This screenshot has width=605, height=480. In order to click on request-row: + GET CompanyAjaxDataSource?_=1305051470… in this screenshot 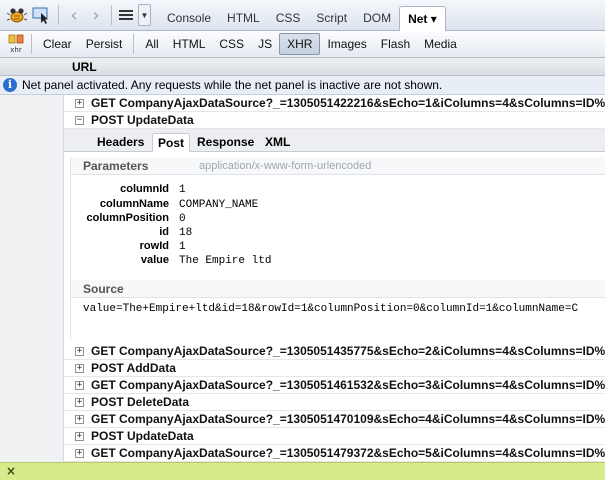, I will do `click(334, 419)`.